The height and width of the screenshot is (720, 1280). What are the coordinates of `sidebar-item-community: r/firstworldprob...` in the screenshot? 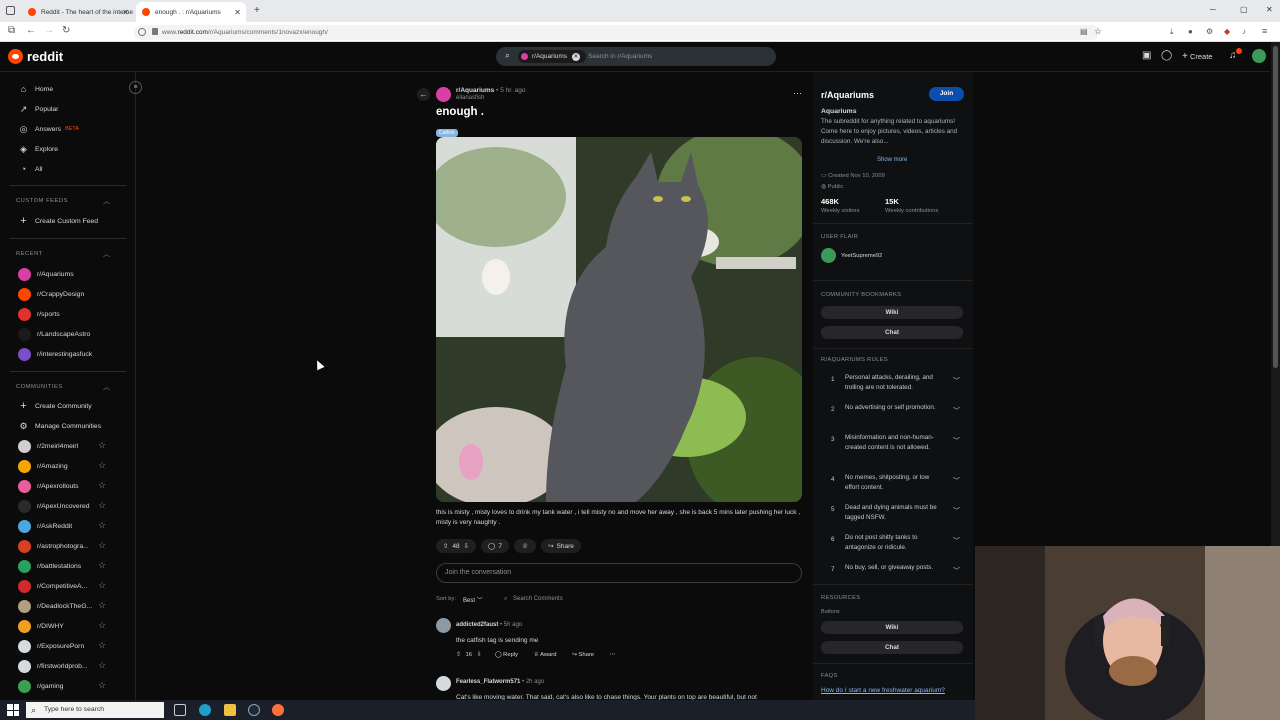 It's located at (53, 666).